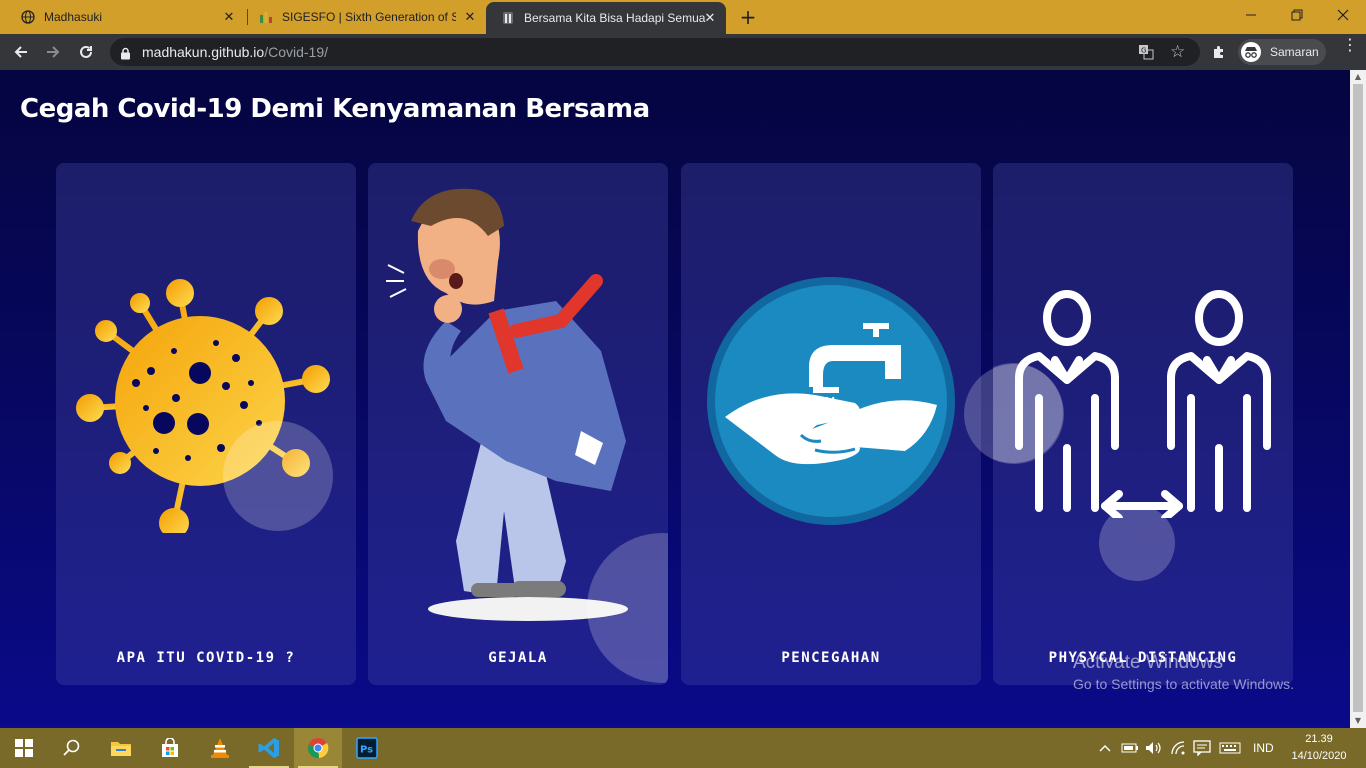  What do you see at coordinates (1294, 52) in the screenshot?
I see `profile-label: Samaran` at bounding box center [1294, 52].